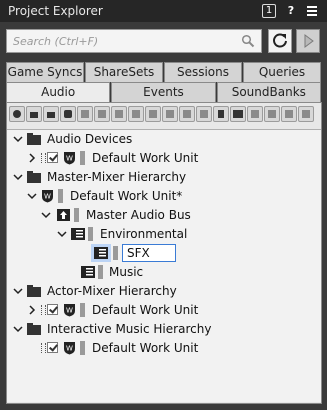  What do you see at coordinates (55, 11) in the screenshot?
I see `window-title: Project Explorer` at bounding box center [55, 11].